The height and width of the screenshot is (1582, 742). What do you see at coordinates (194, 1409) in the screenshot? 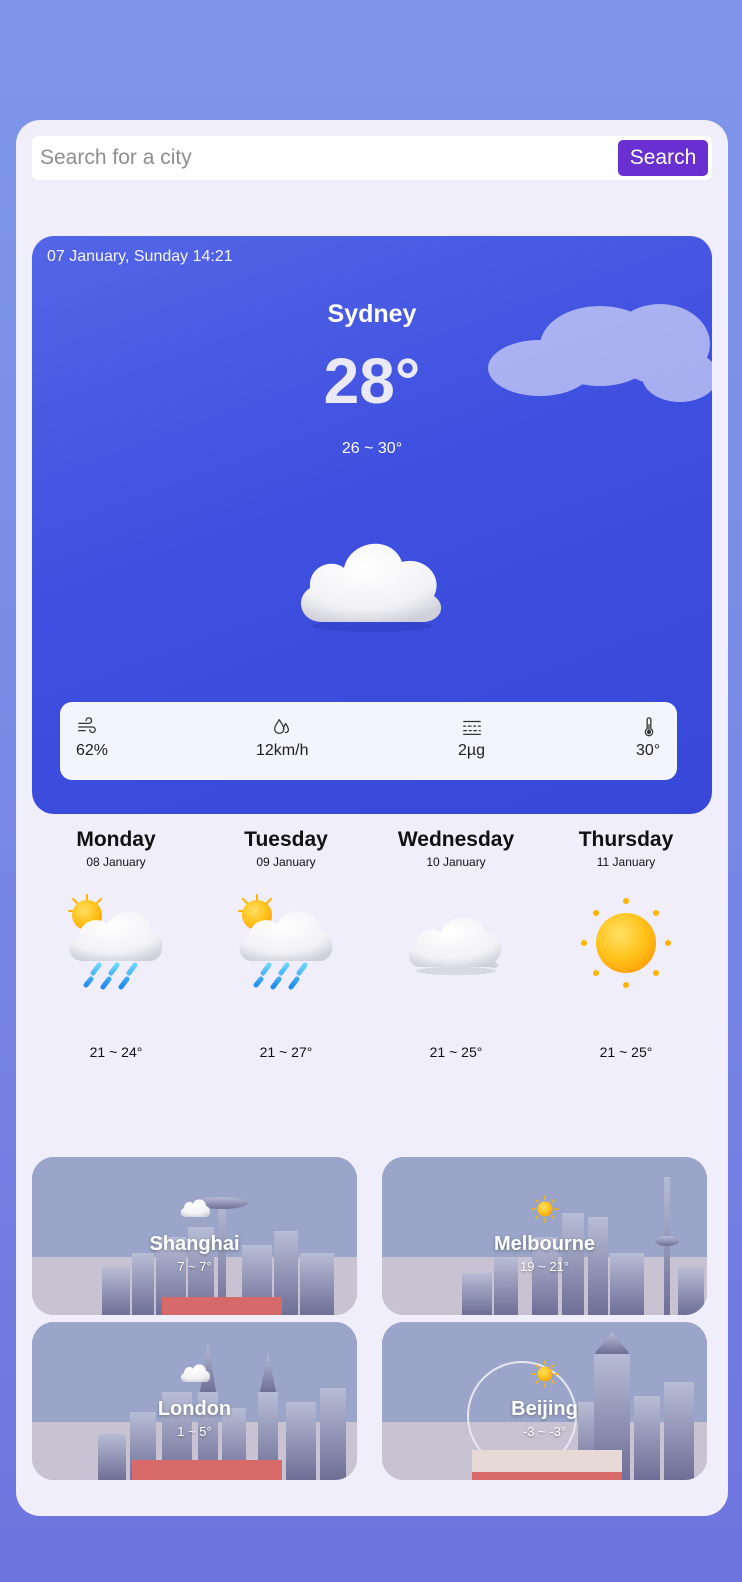
I see `city-name: London` at bounding box center [194, 1409].